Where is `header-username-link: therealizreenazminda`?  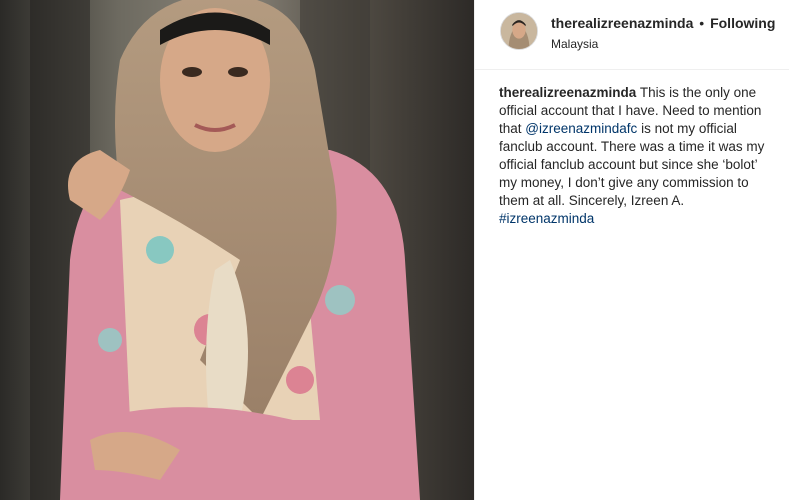 header-username-link: therealizreenazminda is located at coordinates (622, 23).